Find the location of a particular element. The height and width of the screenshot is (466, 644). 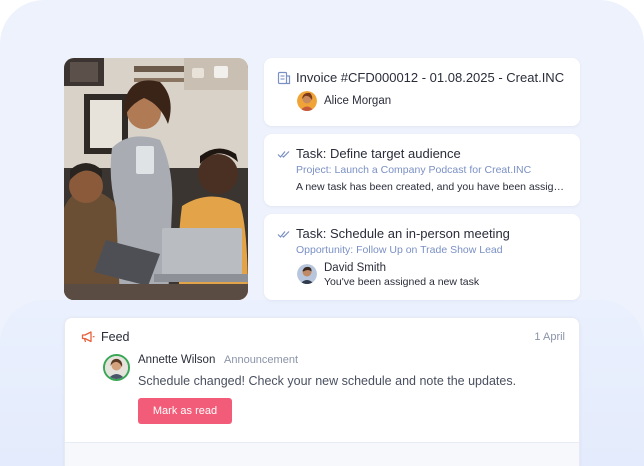

invoice-document-icon is located at coordinates (284, 78).